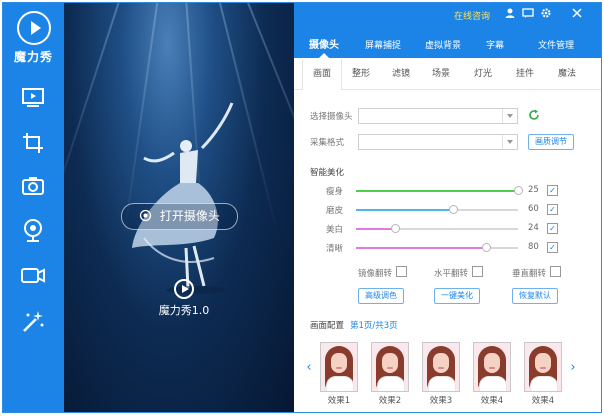 The height and width of the screenshot is (416, 604). What do you see at coordinates (528, 13) in the screenshot?
I see `message-icon` at bounding box center [528, 13].